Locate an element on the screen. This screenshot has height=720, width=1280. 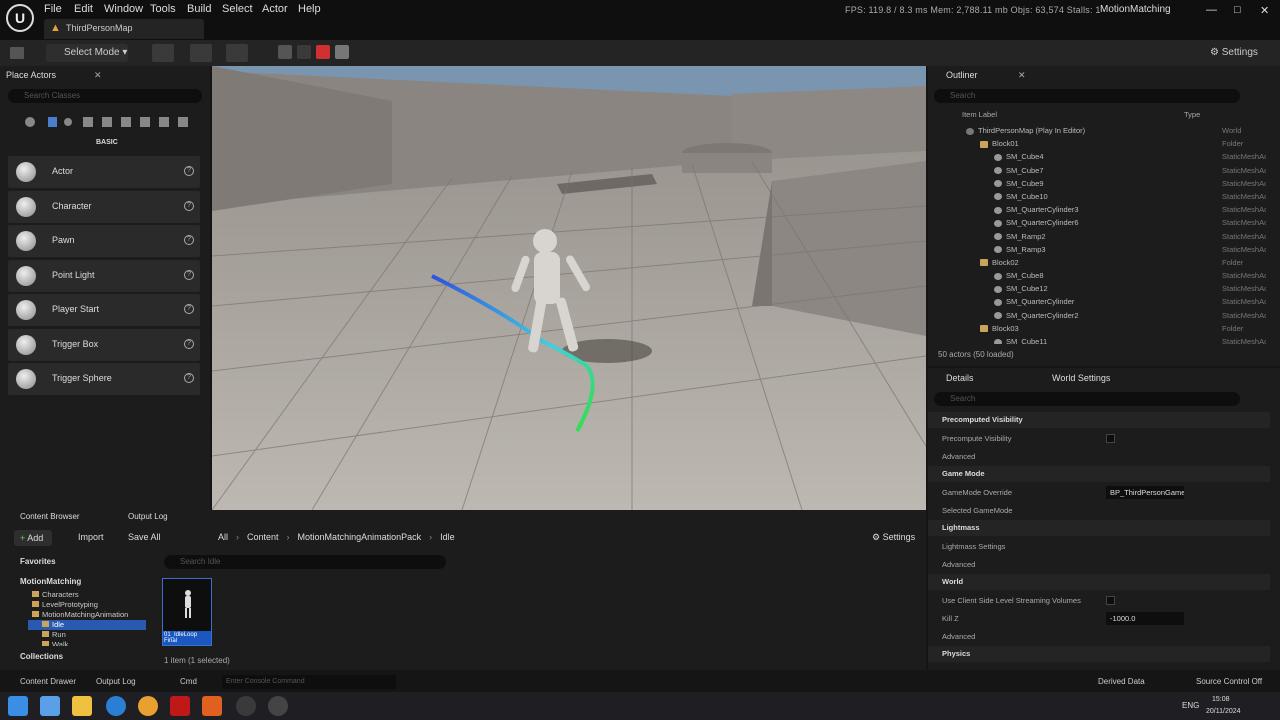
actor-item-point-light: Point Light? is located at coordinates (104, 275).